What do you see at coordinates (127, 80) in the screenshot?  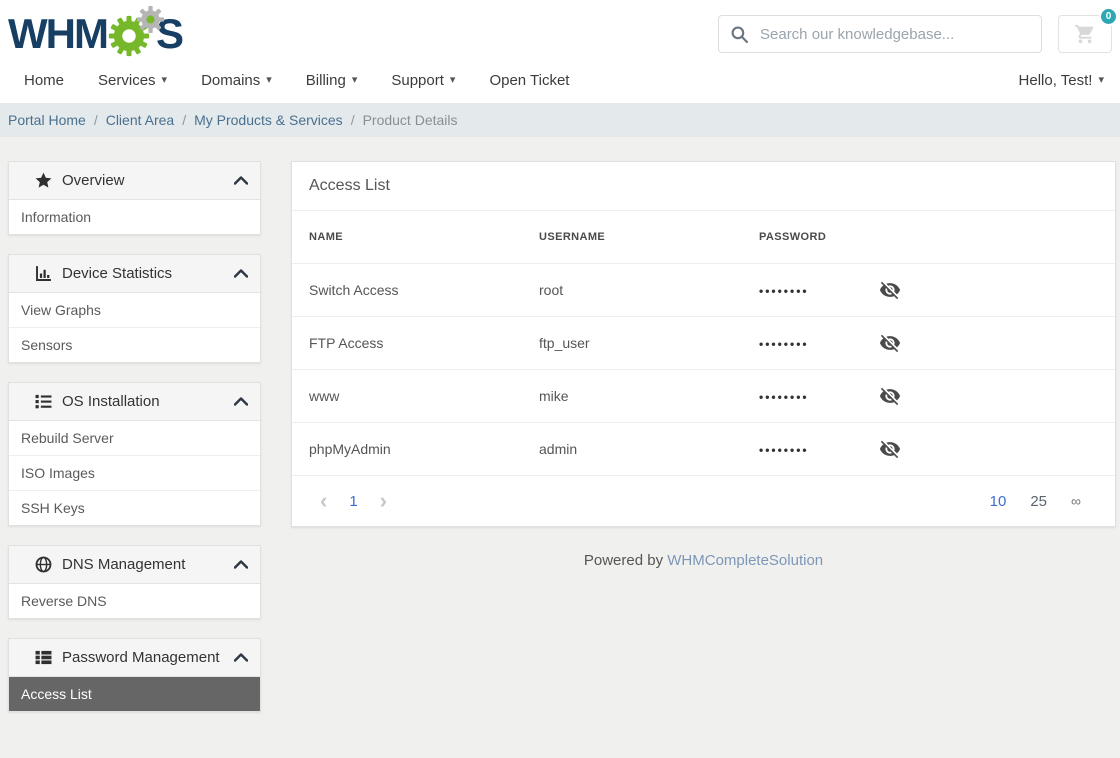 I see `nav-label: Services` at bounding box center [127, 80].